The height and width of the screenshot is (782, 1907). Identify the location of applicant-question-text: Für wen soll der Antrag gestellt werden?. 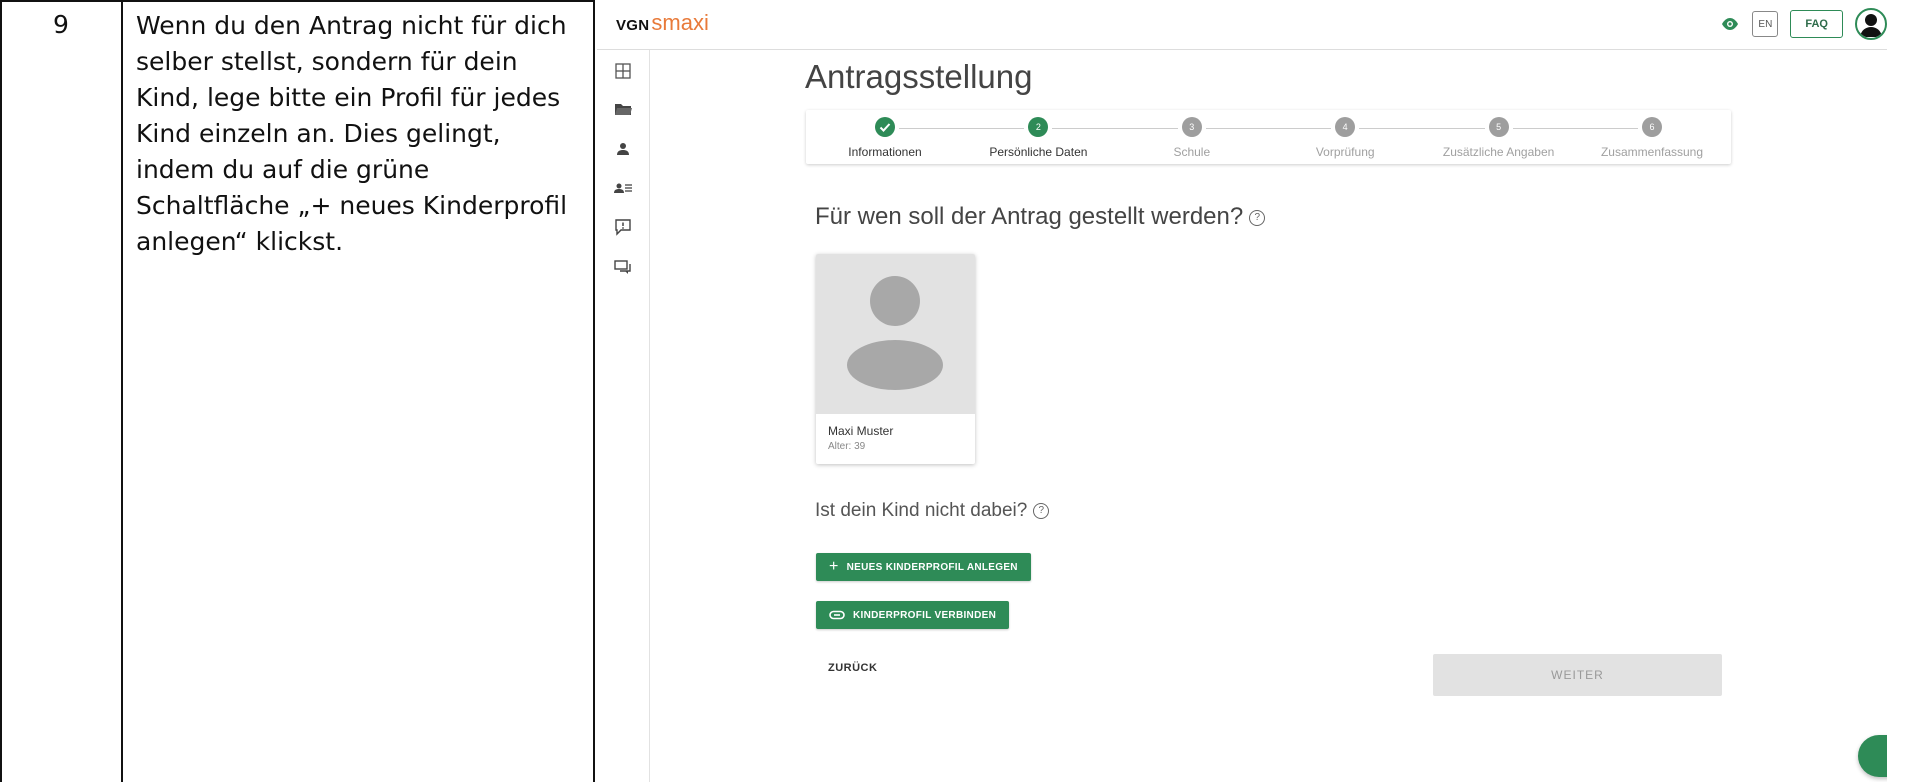
(1029, 216).